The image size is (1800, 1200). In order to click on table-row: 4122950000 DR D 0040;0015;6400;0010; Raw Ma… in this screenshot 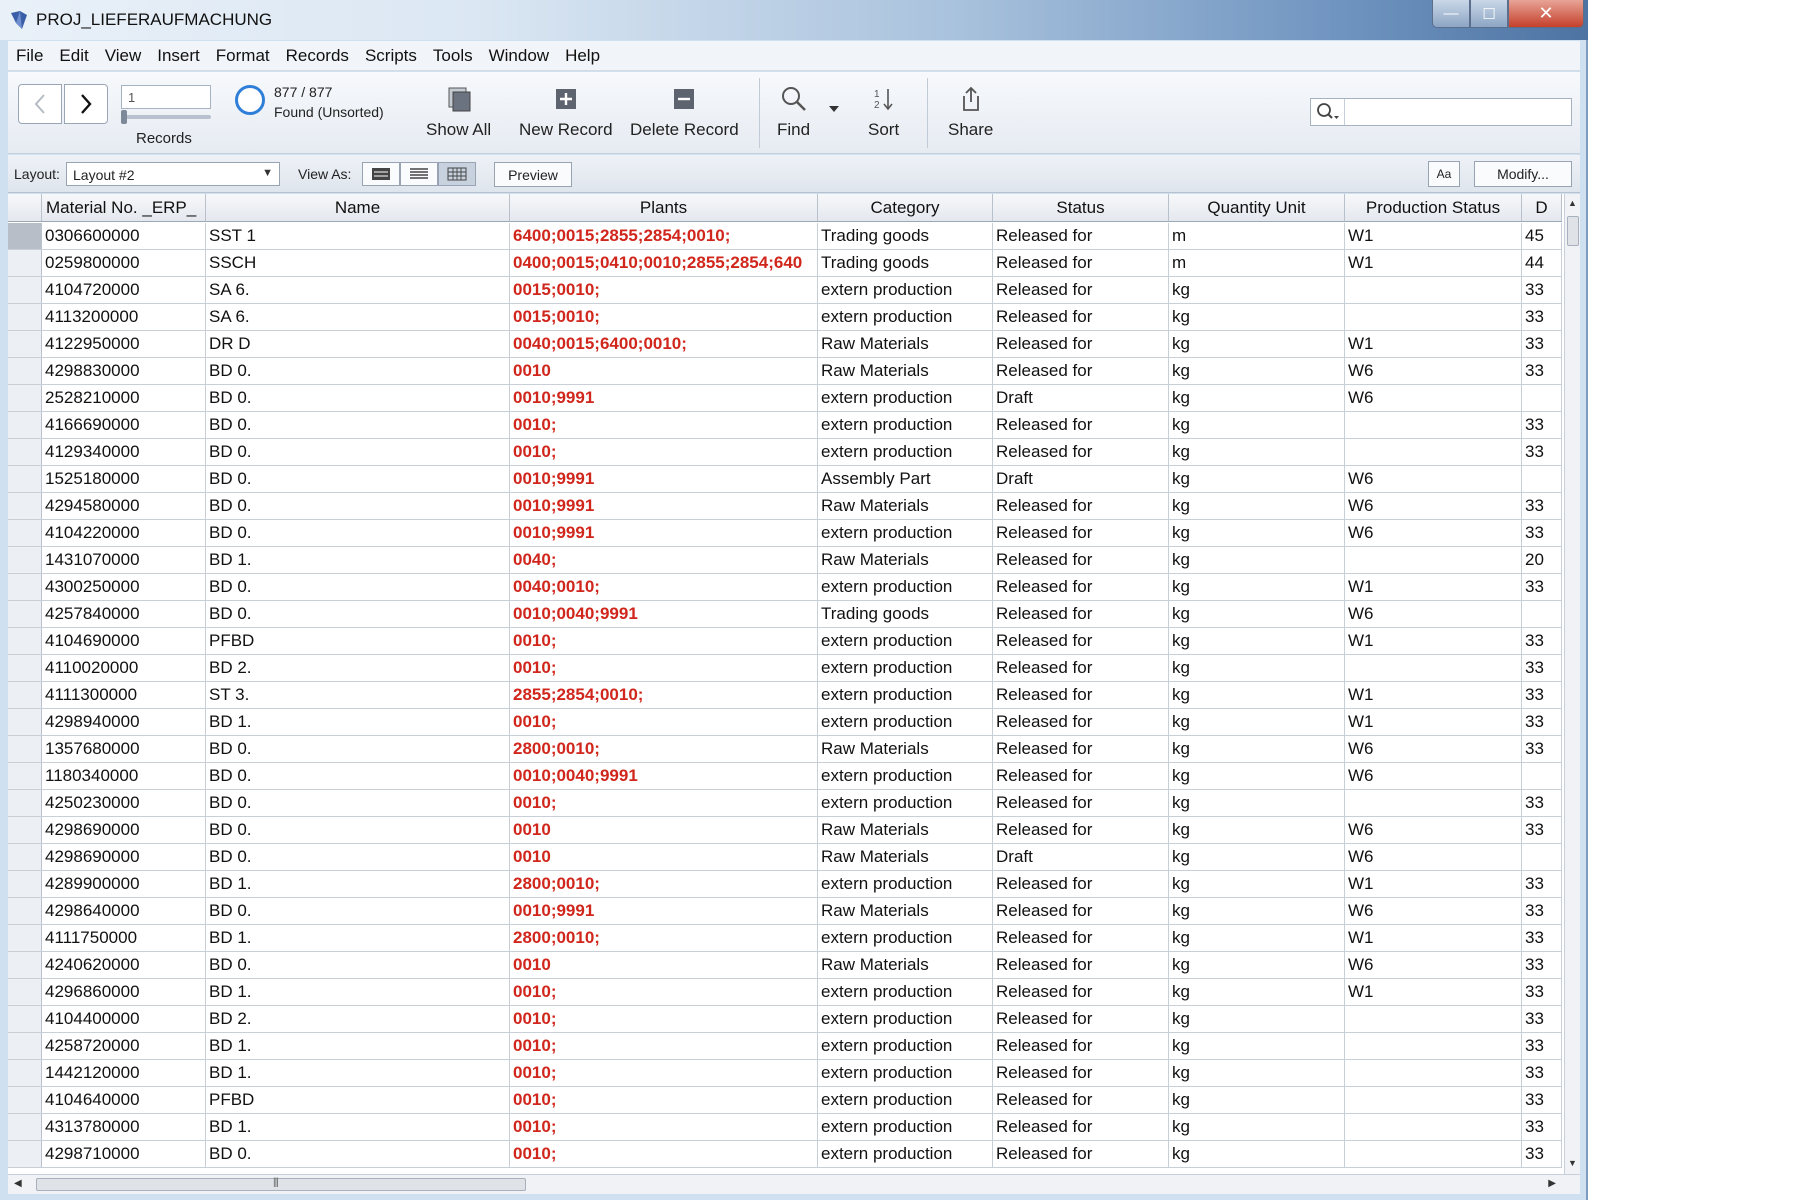, I will do `click(785, 344)`.